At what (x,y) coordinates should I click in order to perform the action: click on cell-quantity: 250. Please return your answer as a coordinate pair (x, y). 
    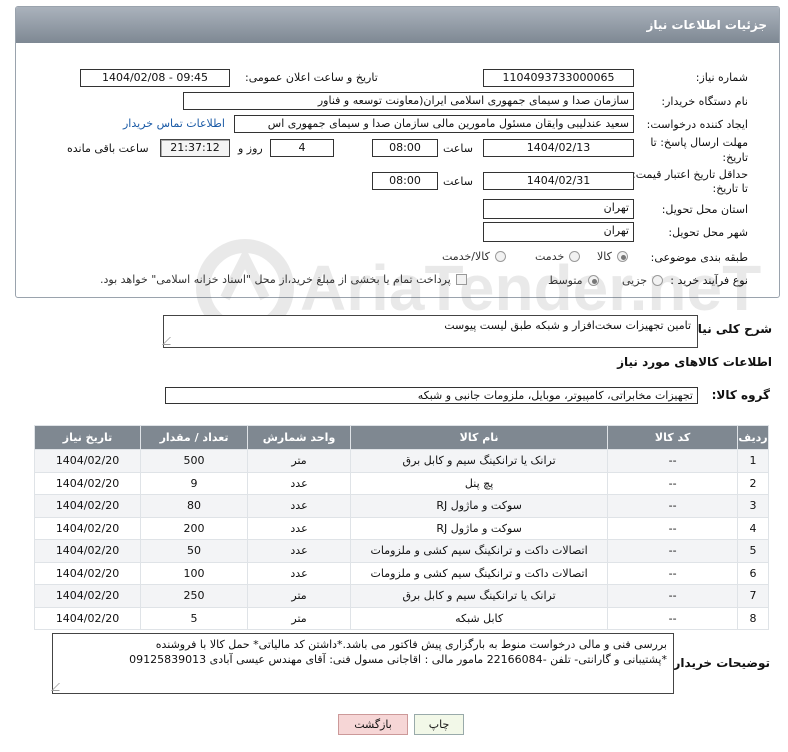
    Looking at the image, I should click on (194, 596).